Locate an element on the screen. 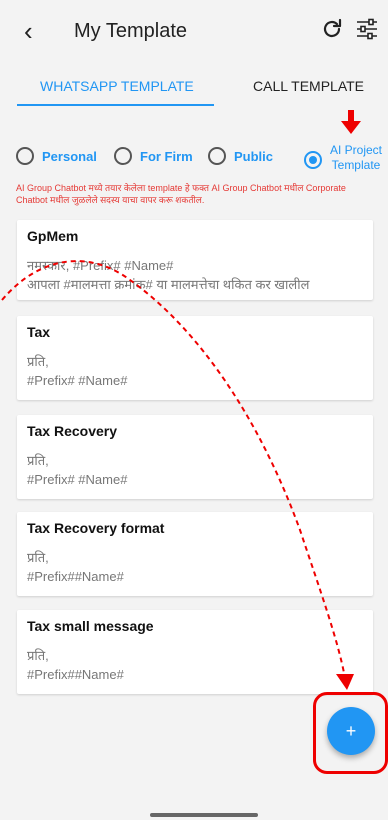  chevron-left-icon: ‹ is located at coordinates (28, 31).